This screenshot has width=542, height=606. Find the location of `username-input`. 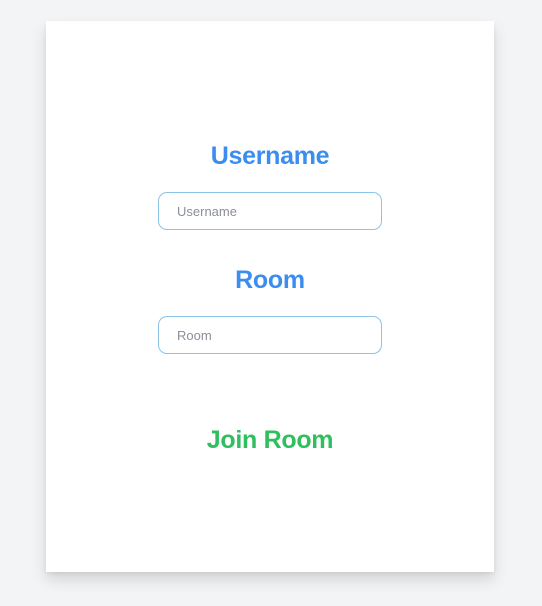

username-input is located at coordinates (270, 211).